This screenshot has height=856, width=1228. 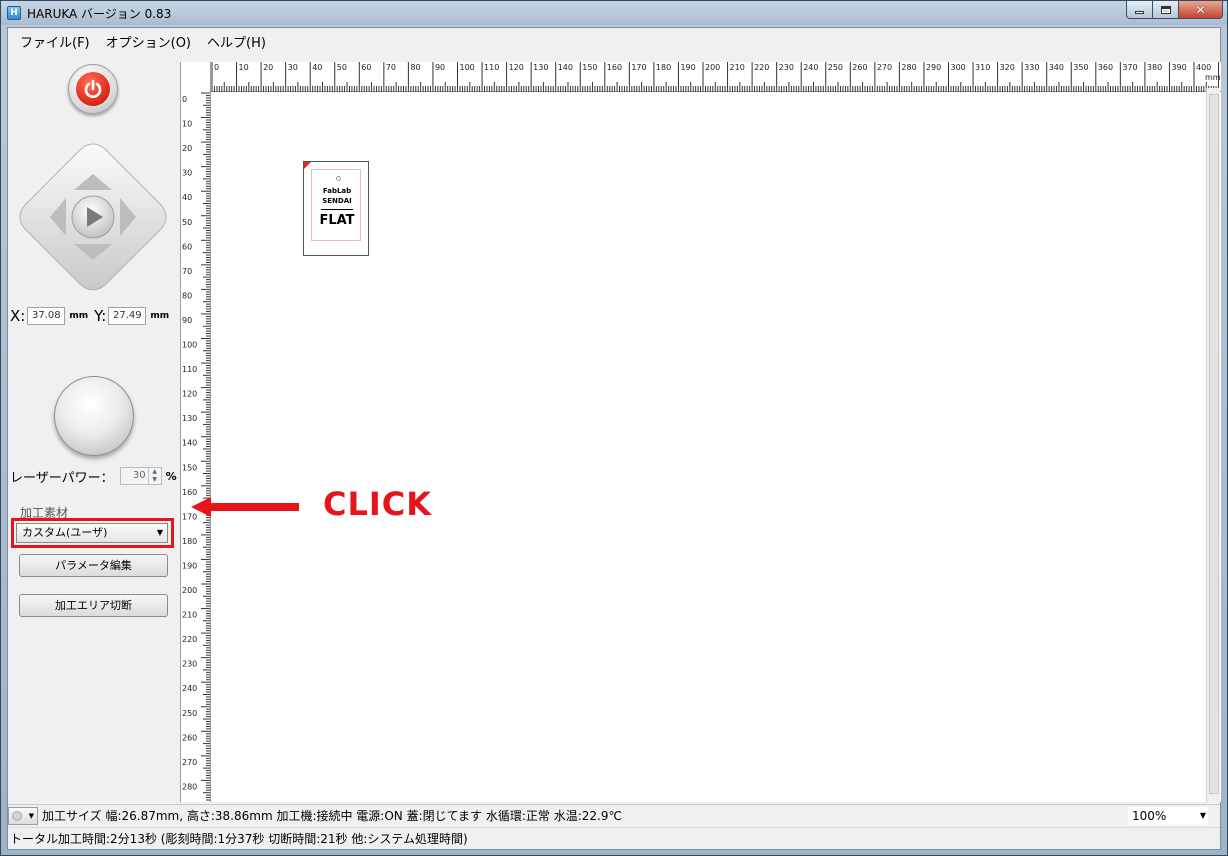 I want to click on stepper-buttons: ▲ ▼, so click(x=154, y=476).